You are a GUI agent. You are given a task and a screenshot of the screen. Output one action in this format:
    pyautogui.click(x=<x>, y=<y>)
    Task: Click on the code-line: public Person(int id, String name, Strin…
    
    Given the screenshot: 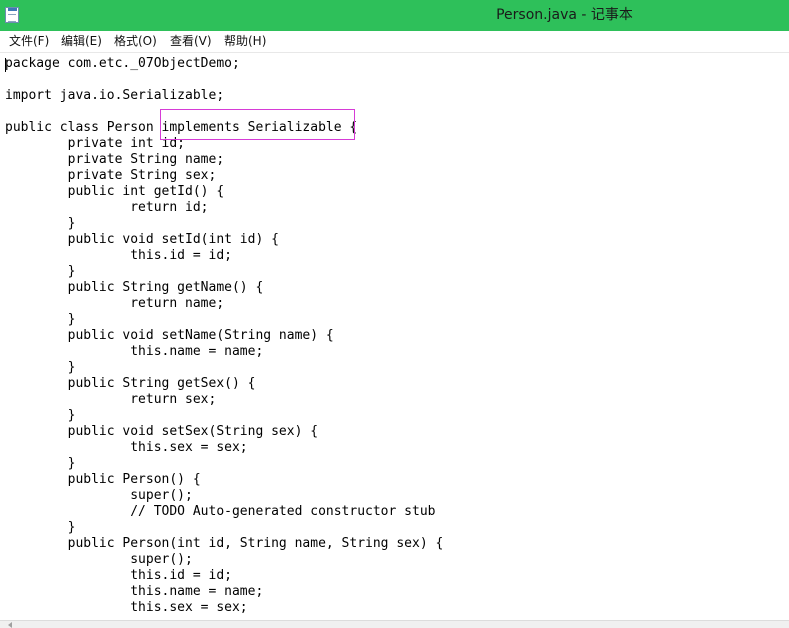 What is the action you would take?
    pyautogui.click(x=224, y=543)
    